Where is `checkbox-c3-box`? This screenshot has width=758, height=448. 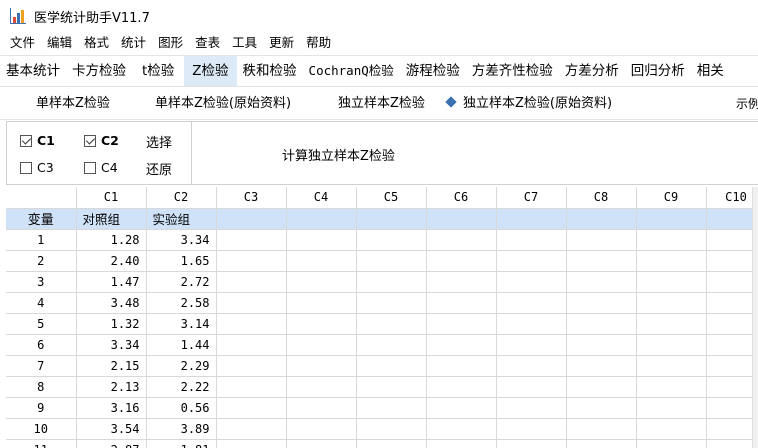
checkbox-c3-box is located at coordinates (26, 167).